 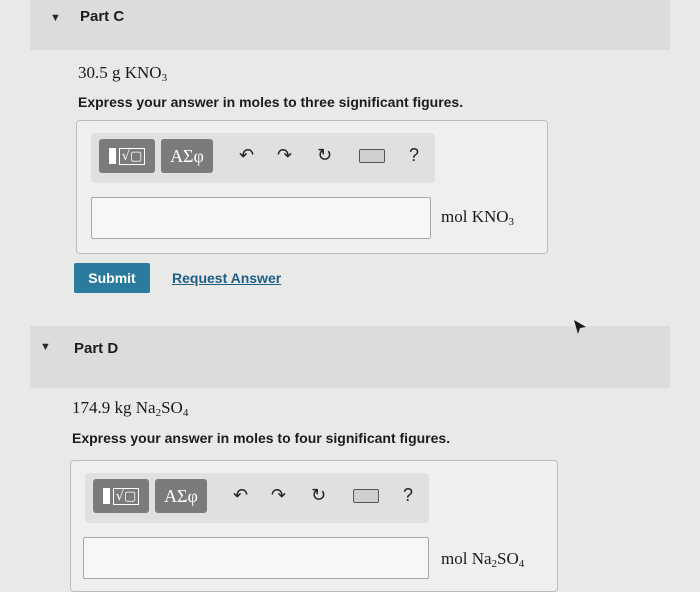 What do you see at coordinates (580, 327) in the screenshot?
I see `mouse-cursor-icon` at bounding box center [580, 327].